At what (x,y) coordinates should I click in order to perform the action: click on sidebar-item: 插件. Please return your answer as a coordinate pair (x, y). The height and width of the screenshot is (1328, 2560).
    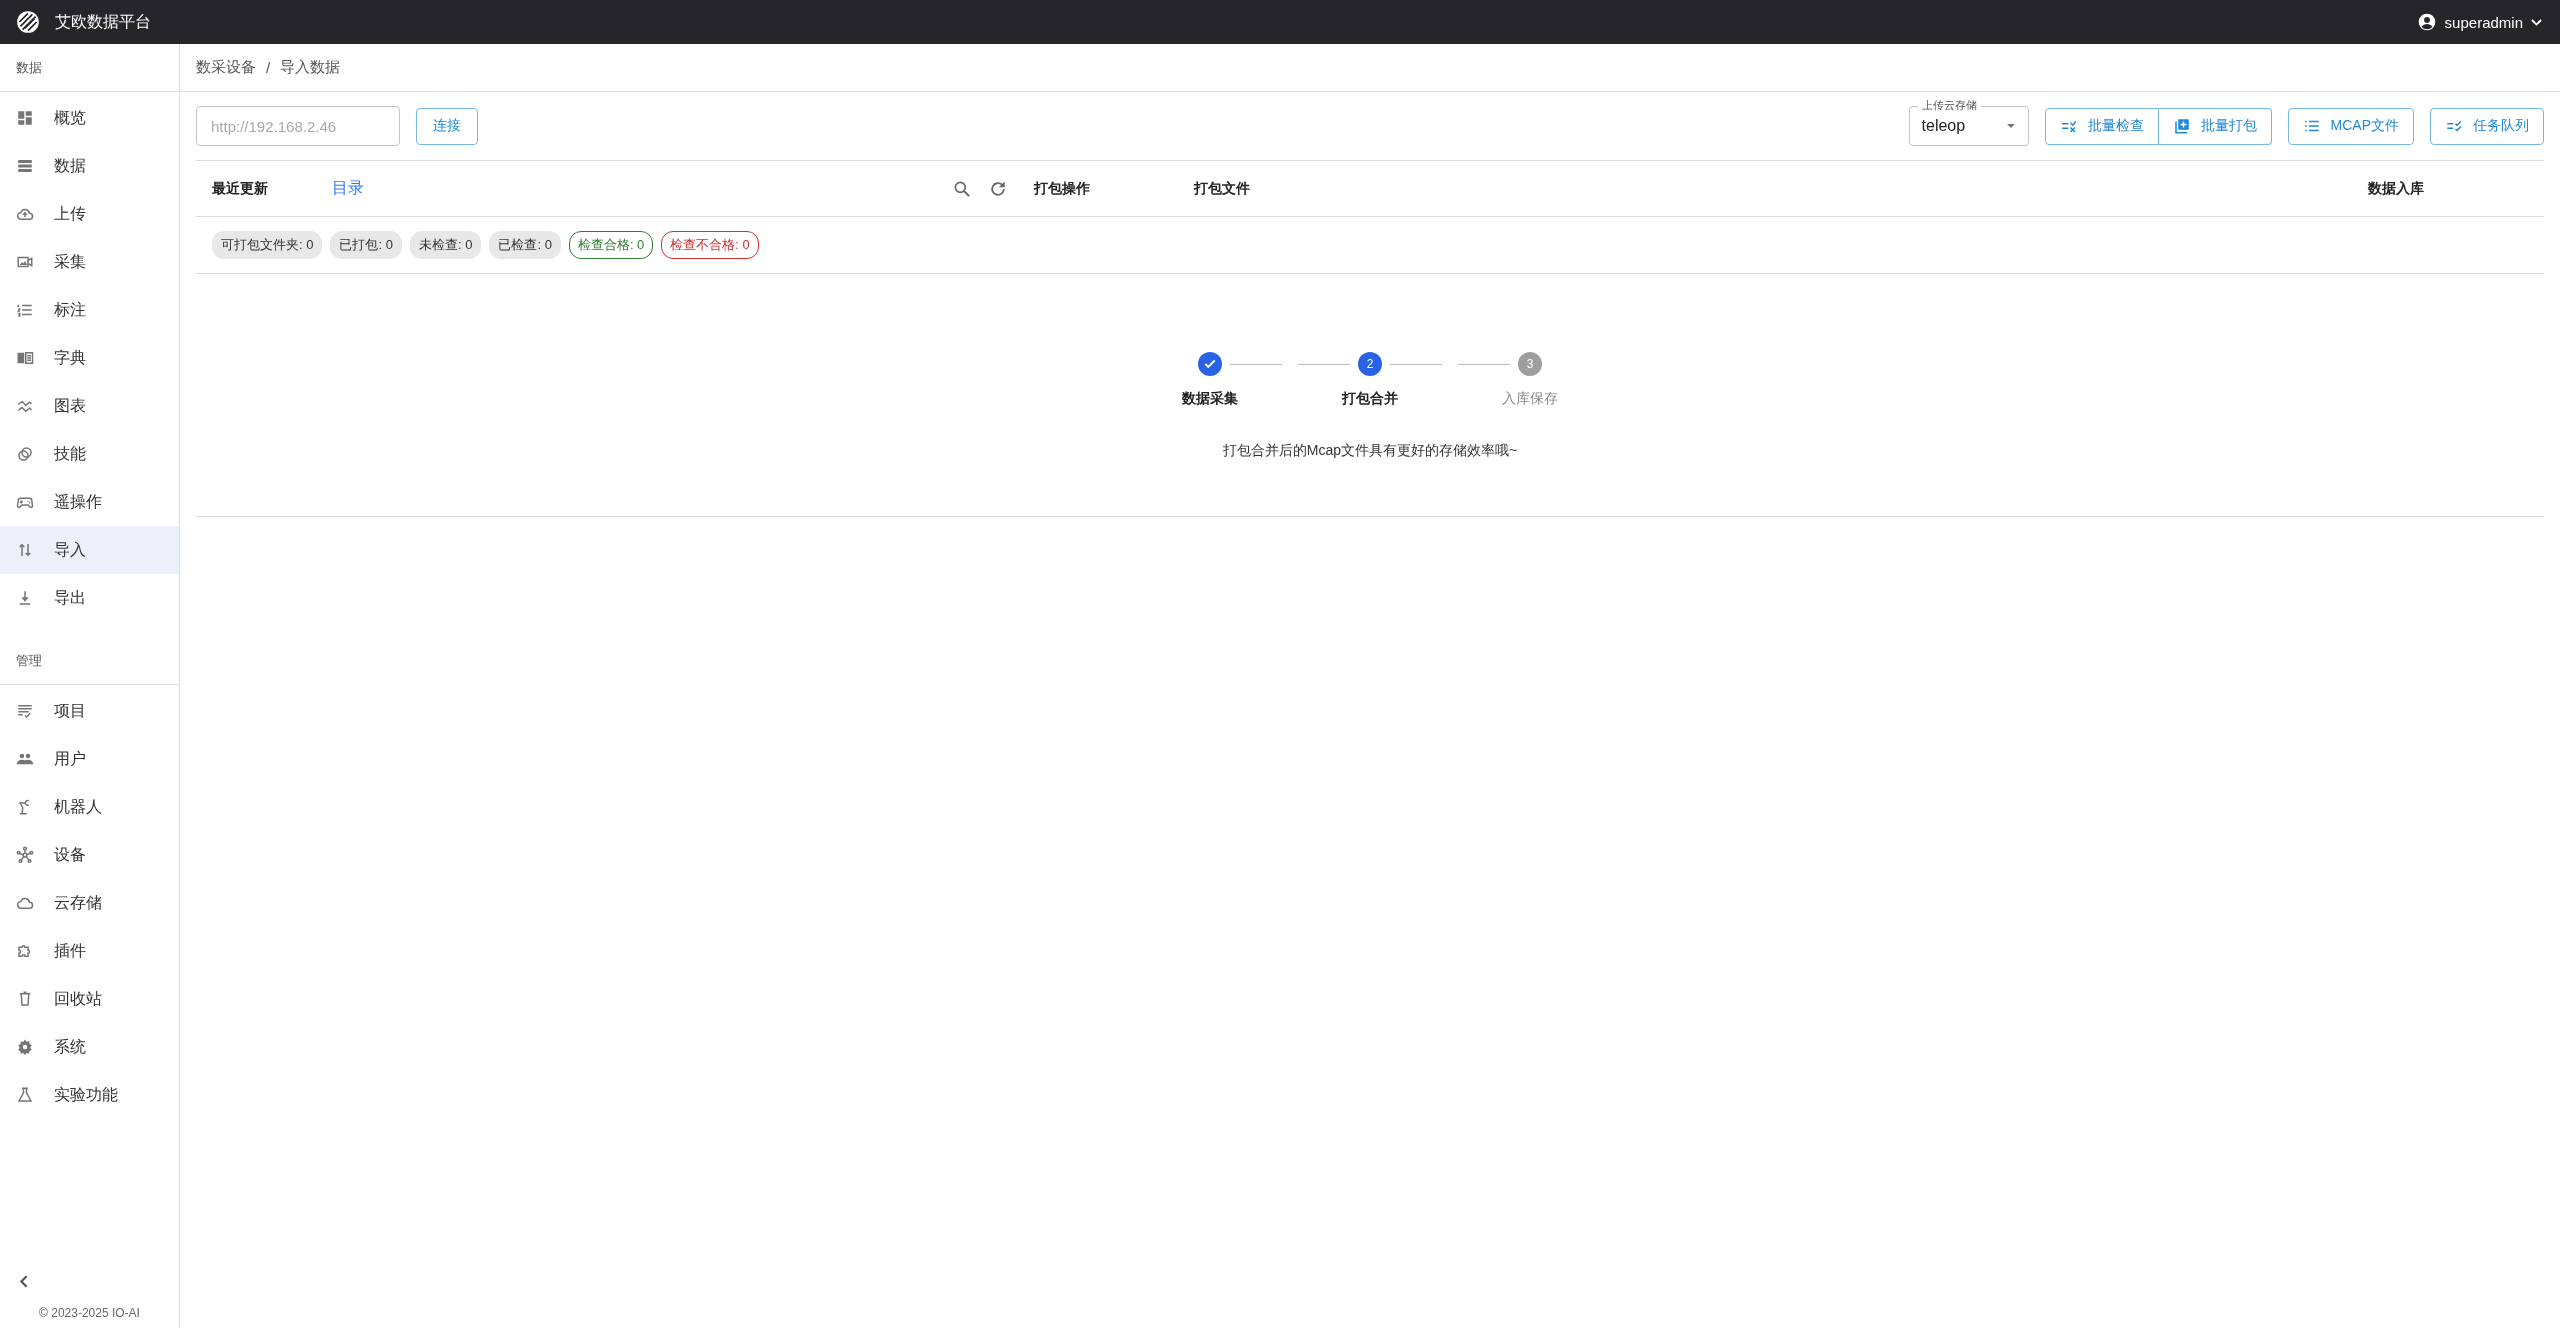
    Looking at the image, I should click on (89, 951).